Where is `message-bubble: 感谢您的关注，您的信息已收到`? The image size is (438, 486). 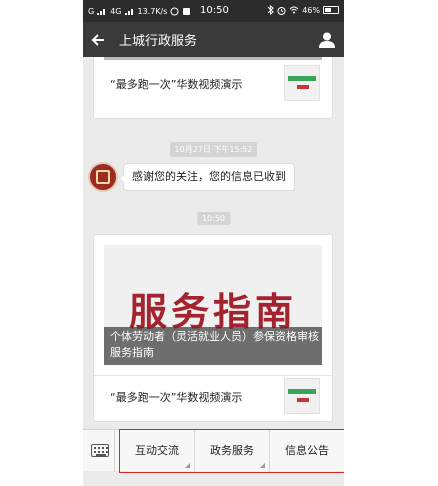 message-bubble: 感谢您的关注，您的信息已收到 is located at coordinates (207, 177).